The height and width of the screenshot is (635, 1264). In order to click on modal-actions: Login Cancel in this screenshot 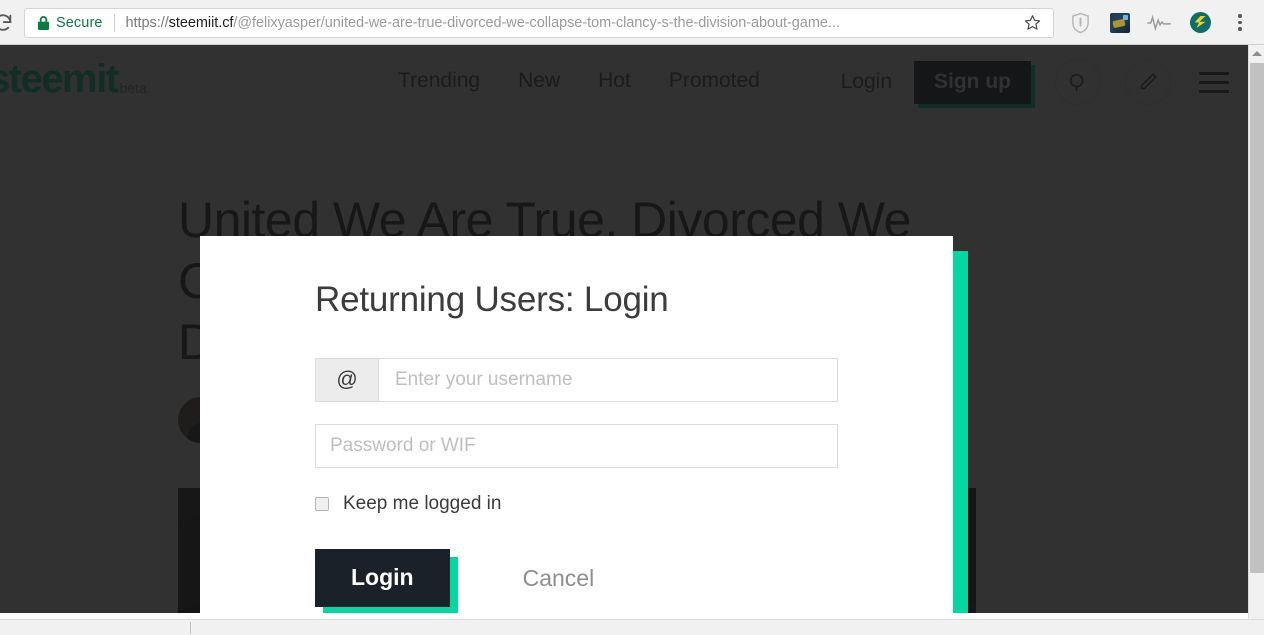, I will do `click(576, 578)`.